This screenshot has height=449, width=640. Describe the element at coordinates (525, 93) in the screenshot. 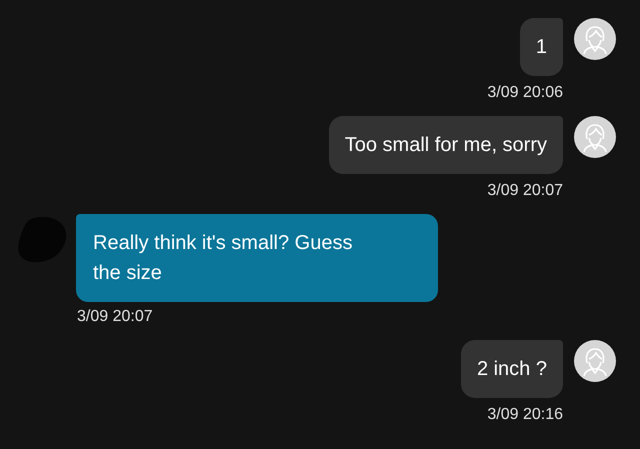

I see `message-timestamp: 3/09 20:06` at that location.